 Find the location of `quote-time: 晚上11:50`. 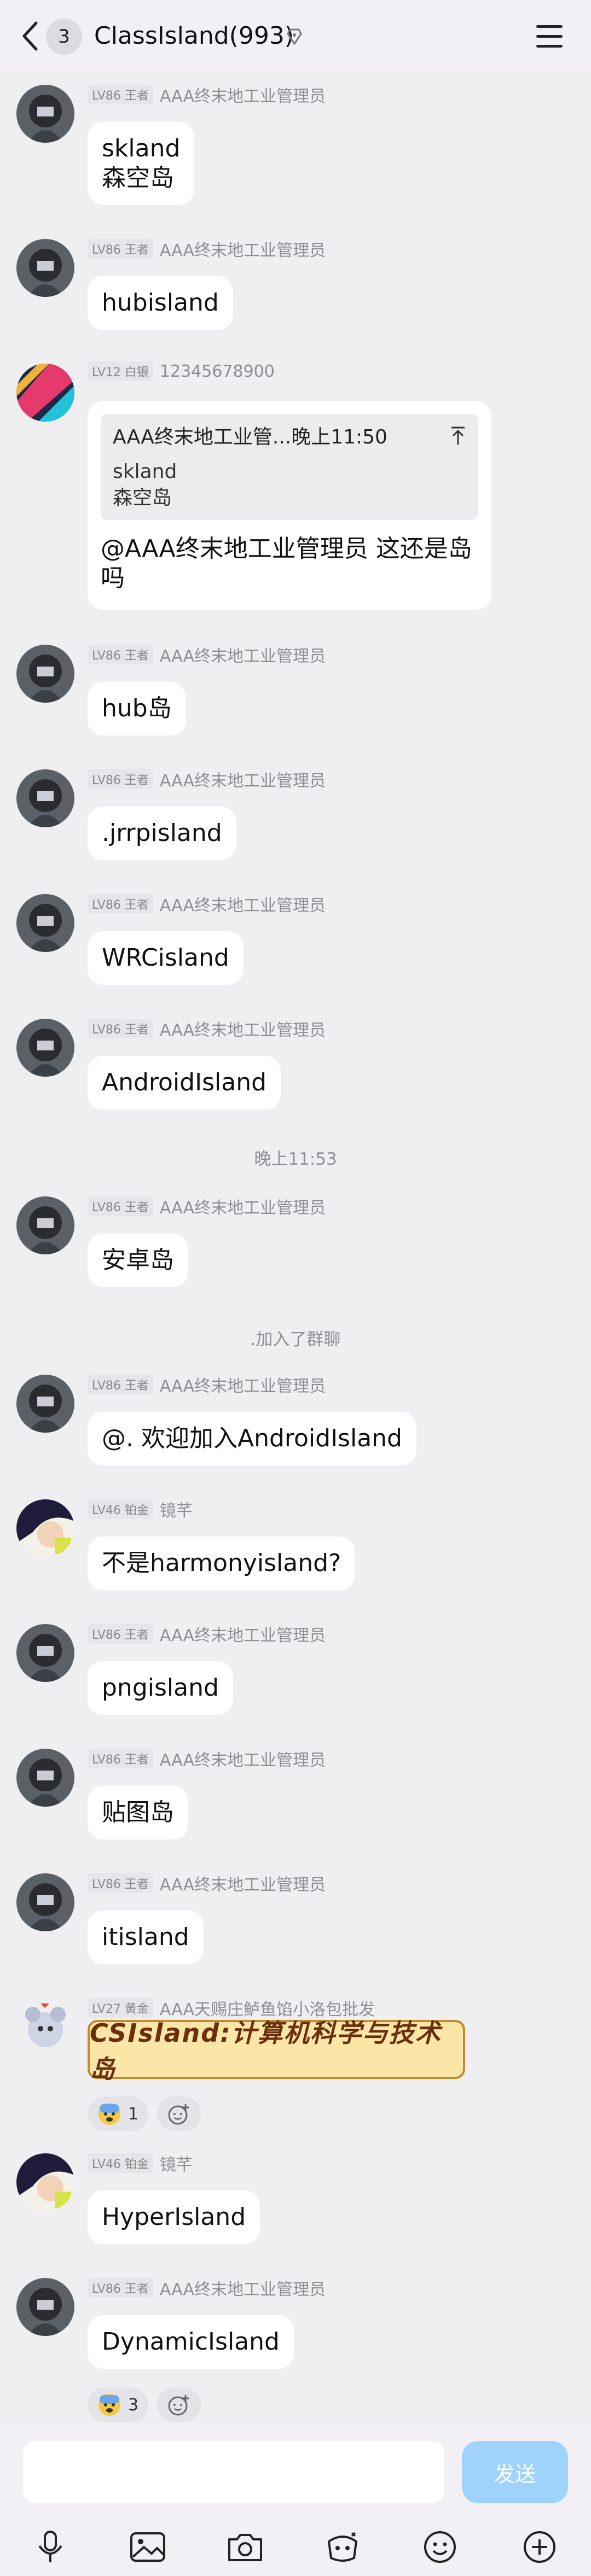

quote-time: 晚上11:50 is located at coordinates (339, 437).